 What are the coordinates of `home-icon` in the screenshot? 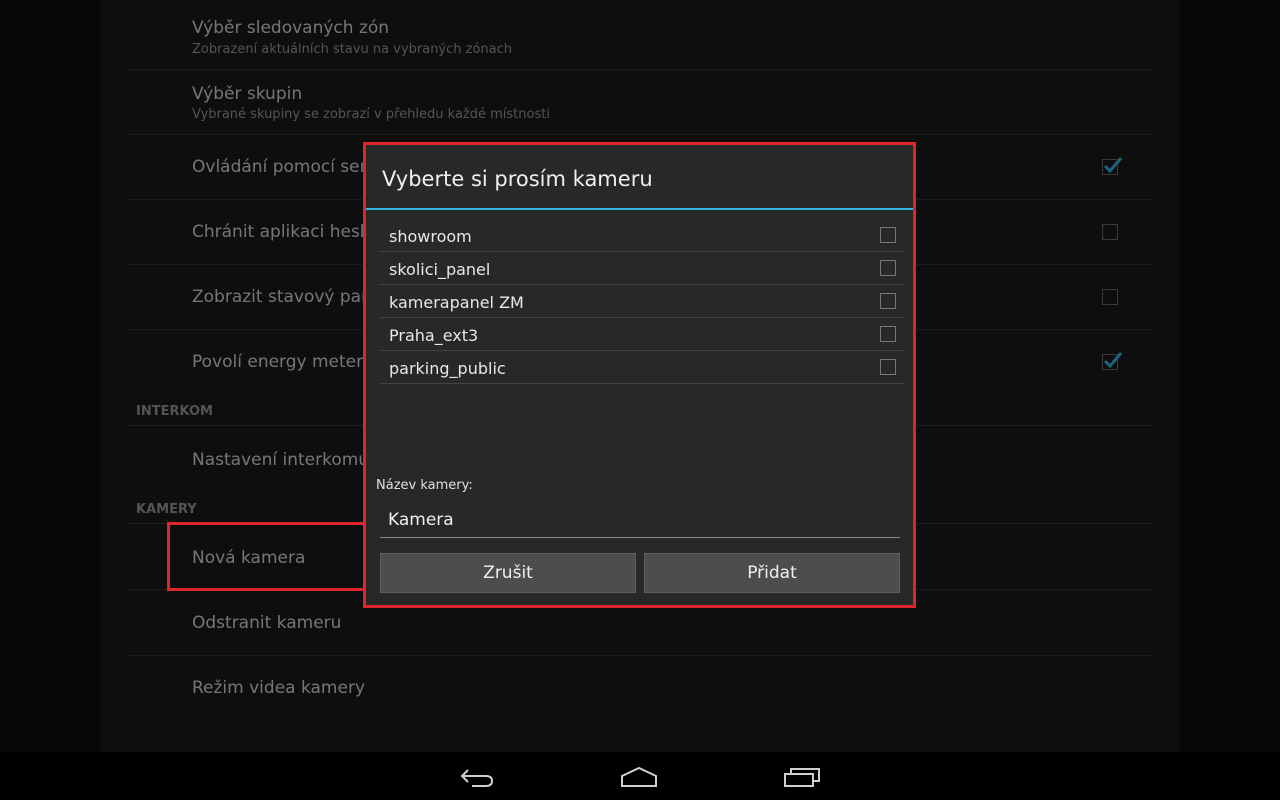 It's located at (639, 779).